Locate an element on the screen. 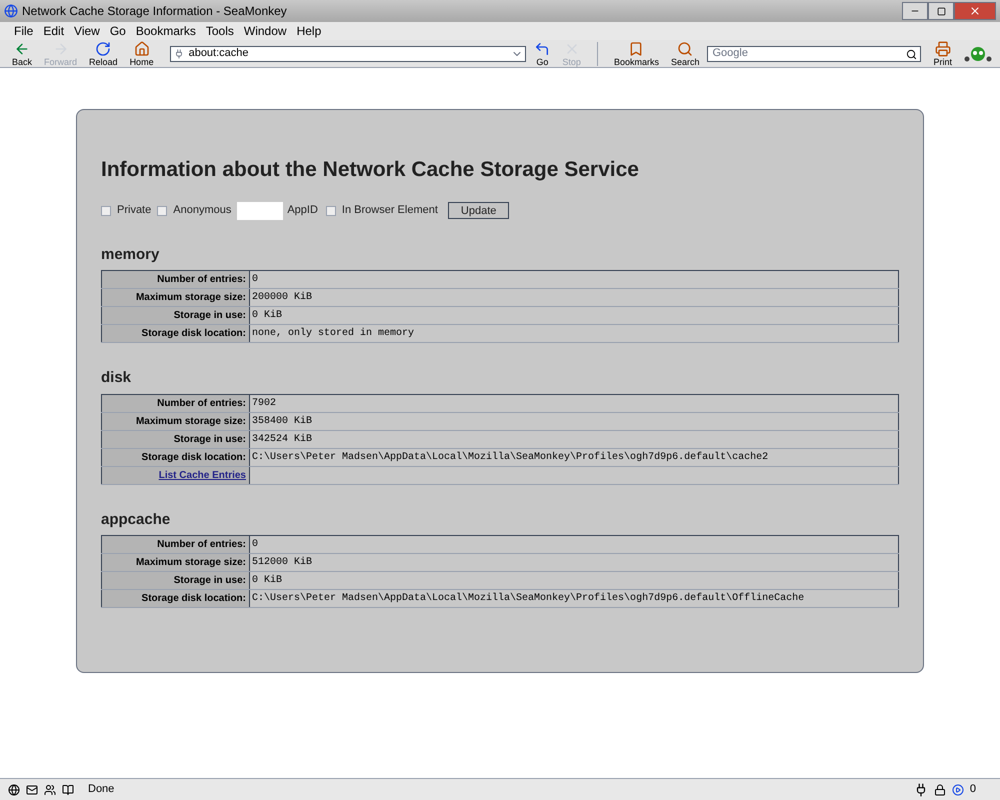 Image resolution: width=1000 pixels, height=800 pixels. padlock-icon is located at coordinates (940, 790).